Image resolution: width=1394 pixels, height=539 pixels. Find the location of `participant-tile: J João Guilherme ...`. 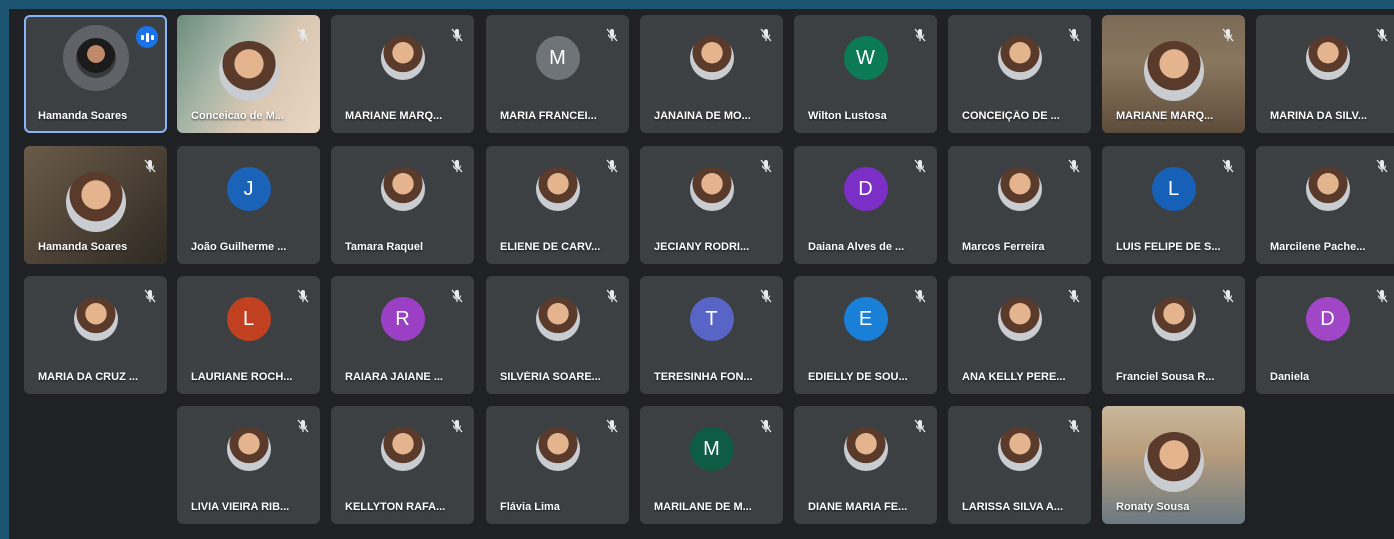

participant-tile: J João Guilherme ... is located at coordinates (248, 205).